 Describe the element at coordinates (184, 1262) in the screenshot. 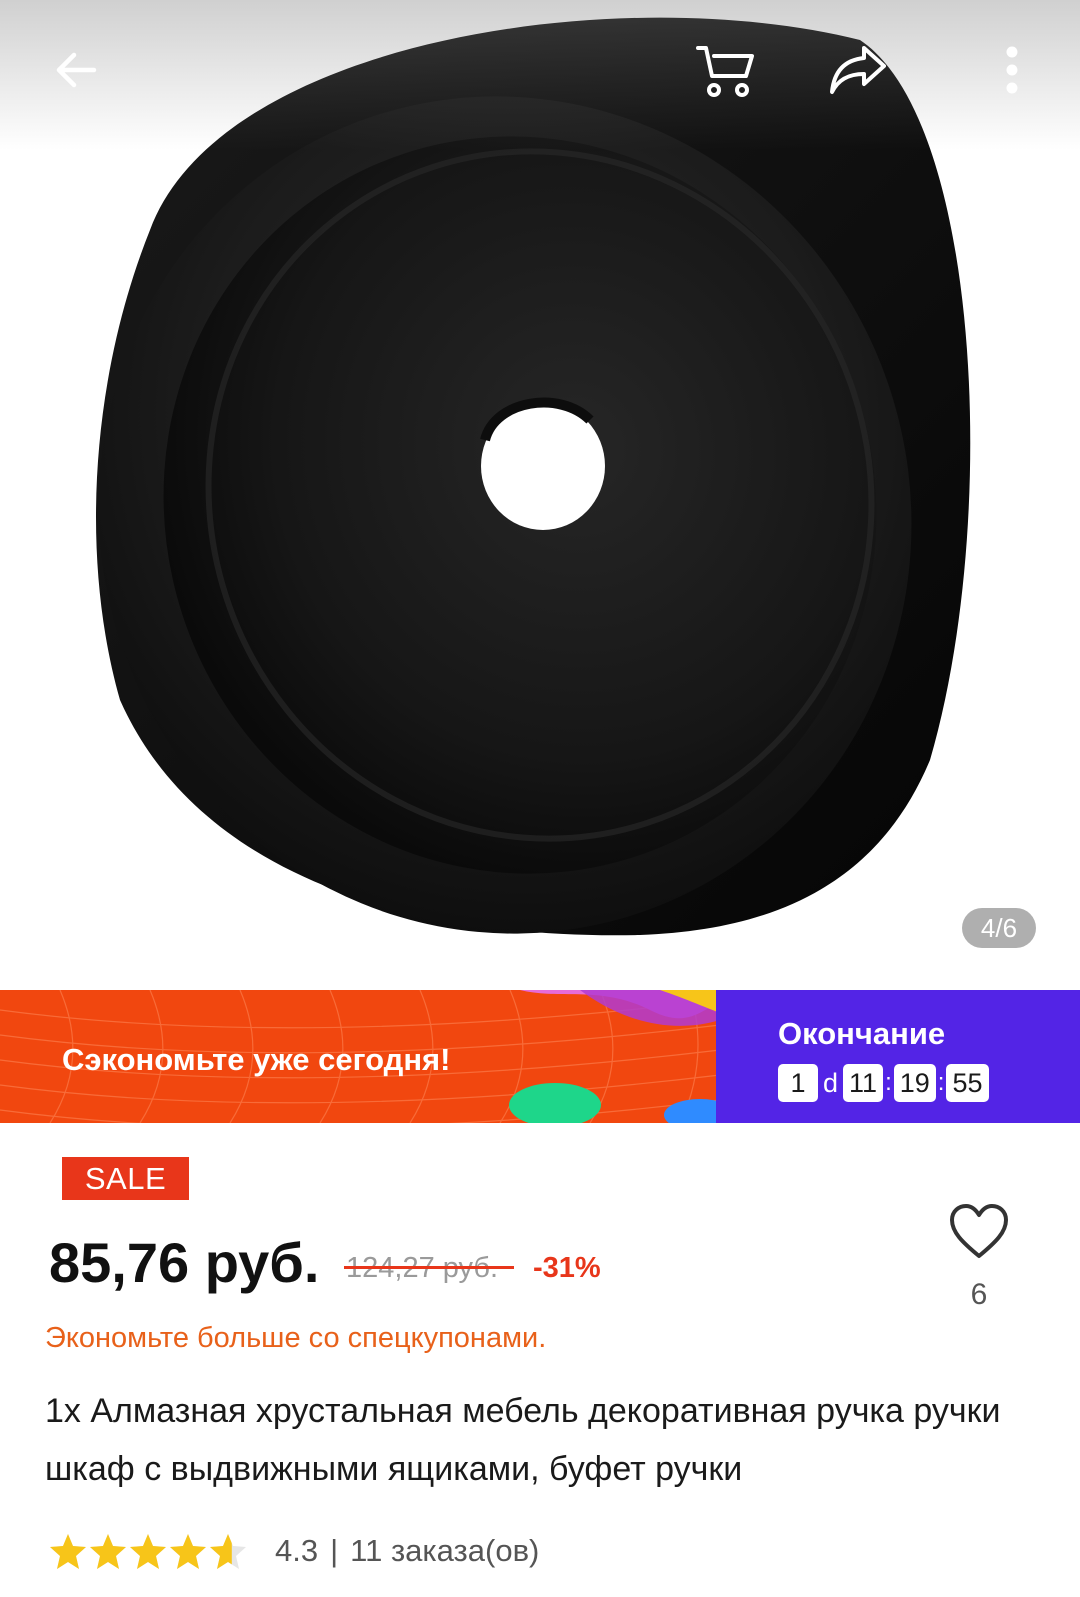

I see `current-price: 85,76 руб.` at that location.